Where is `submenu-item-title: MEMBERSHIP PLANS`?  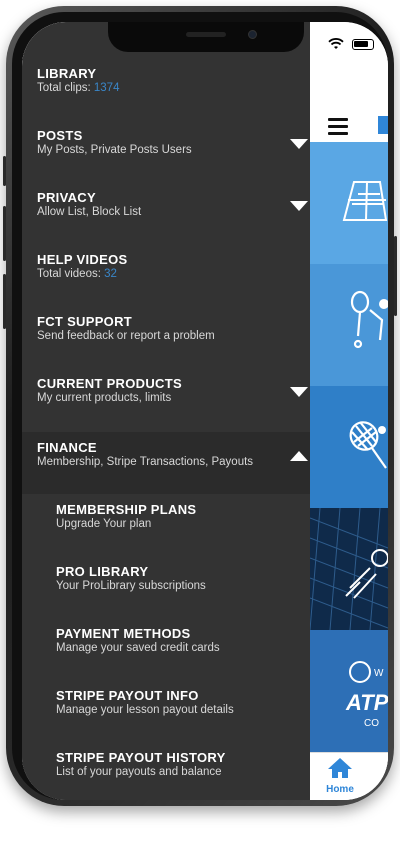
submenu-item-title: MEMBERSHIP PLANS is located at coordinates (126, 509).